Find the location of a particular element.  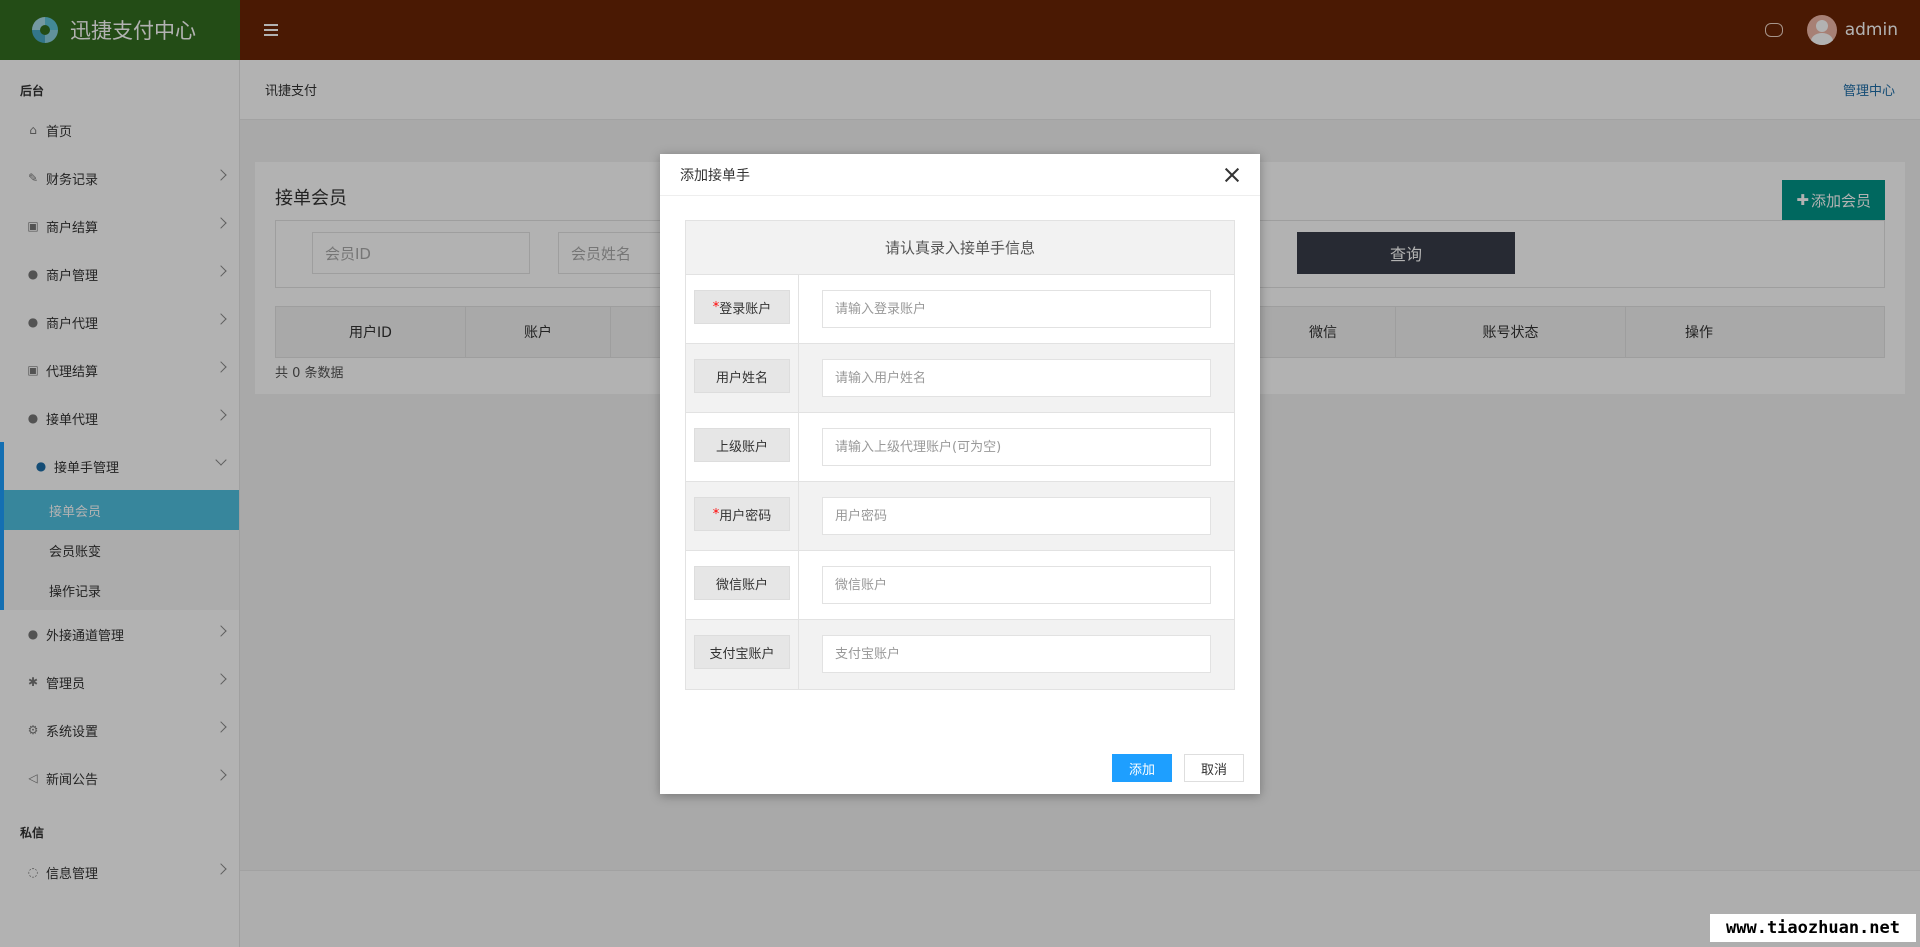

label-cell: 微信账户 is located at coordinates (742, 585).